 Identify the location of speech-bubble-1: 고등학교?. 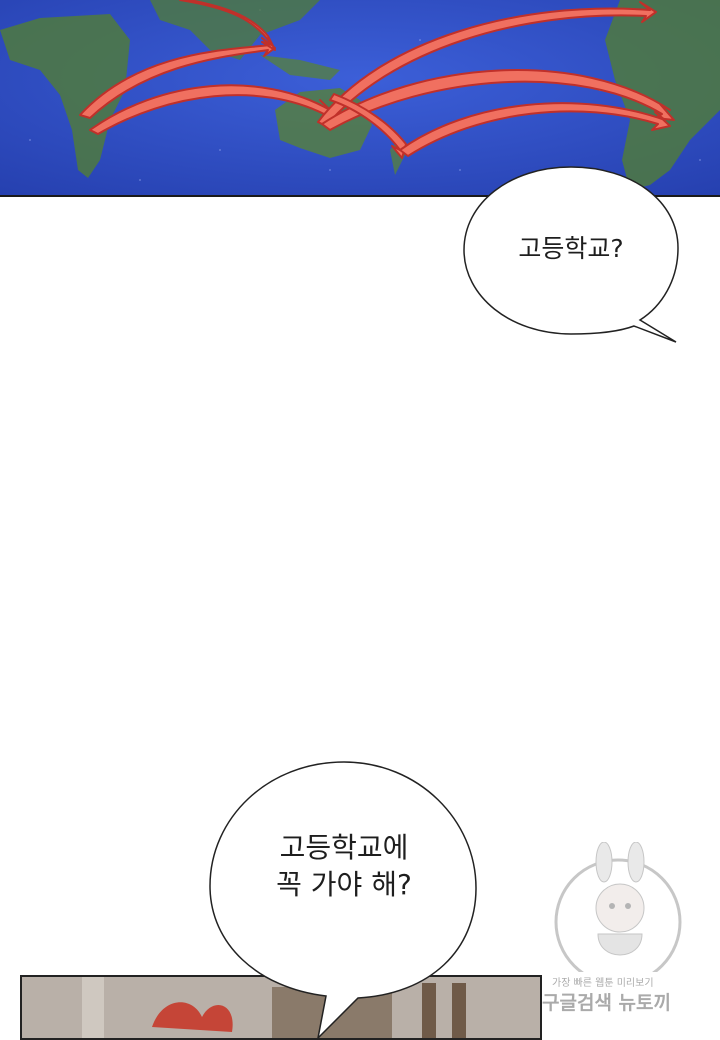
(573, 256).